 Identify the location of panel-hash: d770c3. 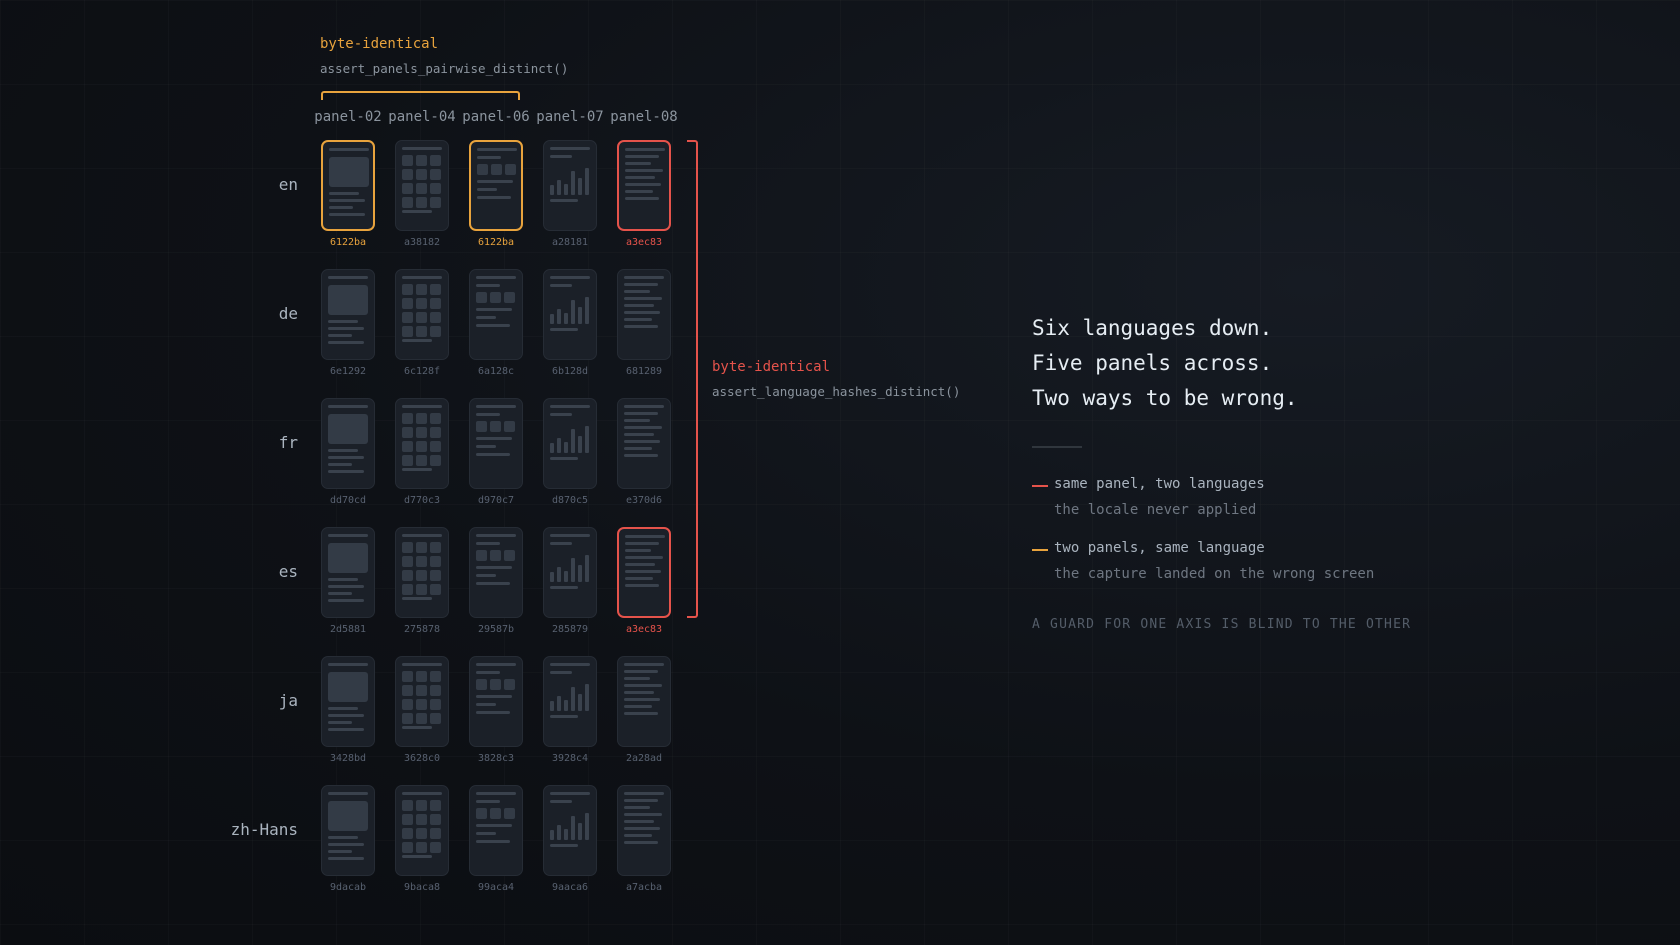
(422, 500).